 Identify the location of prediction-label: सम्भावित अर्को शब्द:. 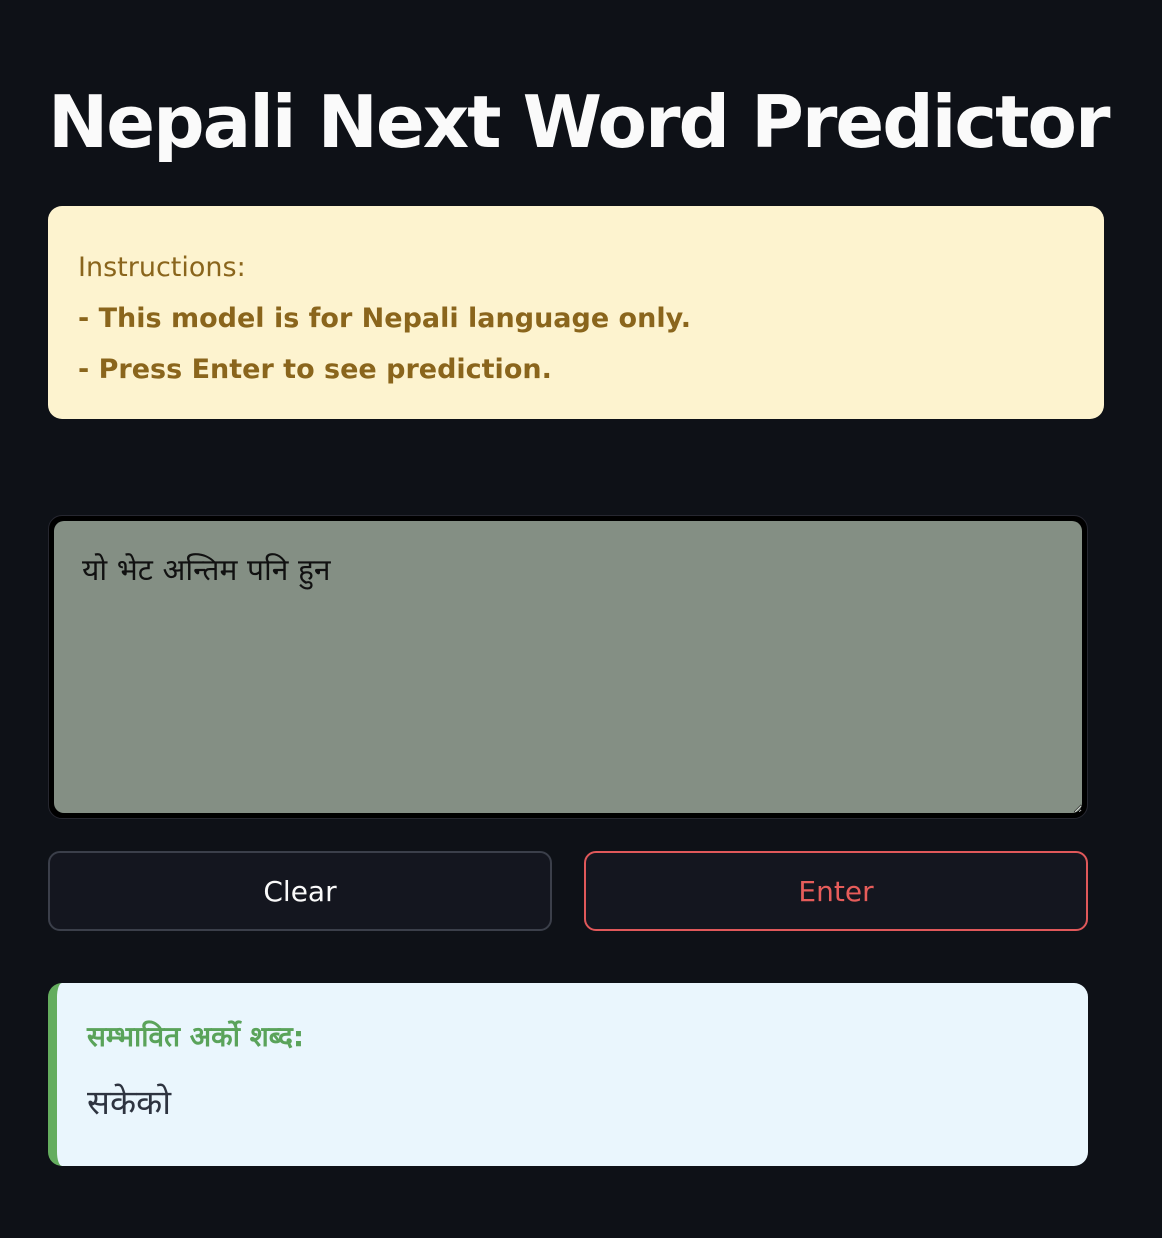
(196, 1036).